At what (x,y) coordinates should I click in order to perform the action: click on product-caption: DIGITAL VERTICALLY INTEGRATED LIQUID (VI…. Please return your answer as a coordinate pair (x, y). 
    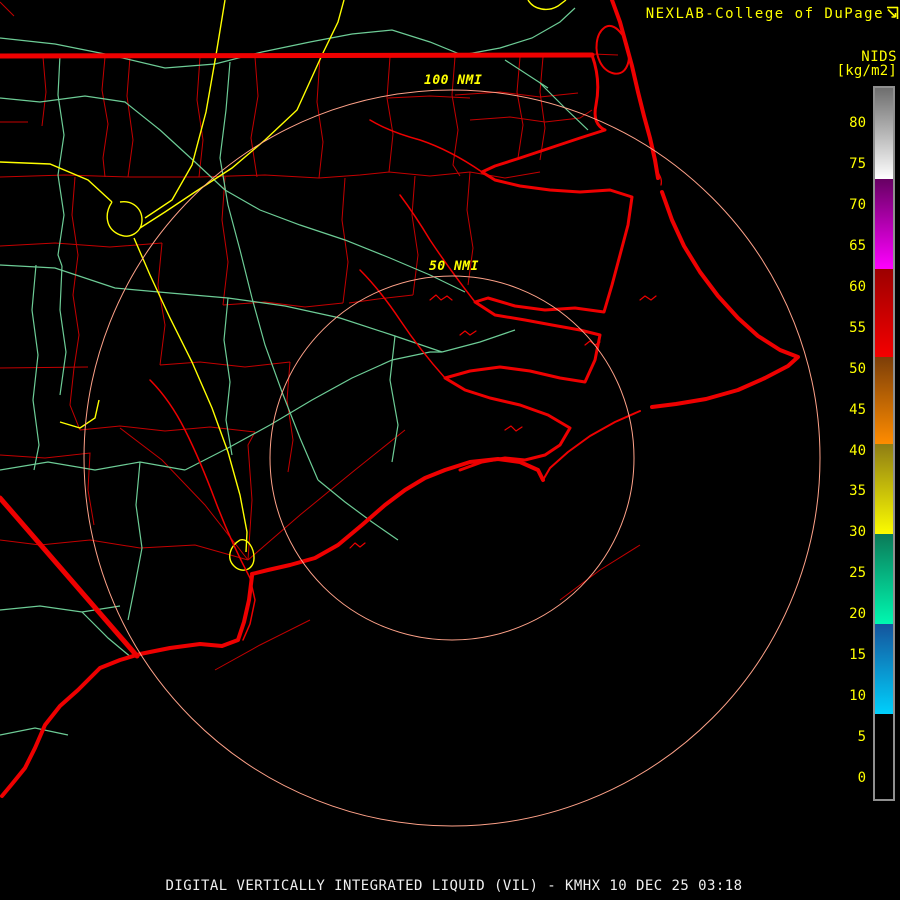
    Looking at the image, I should click on (454, 886).